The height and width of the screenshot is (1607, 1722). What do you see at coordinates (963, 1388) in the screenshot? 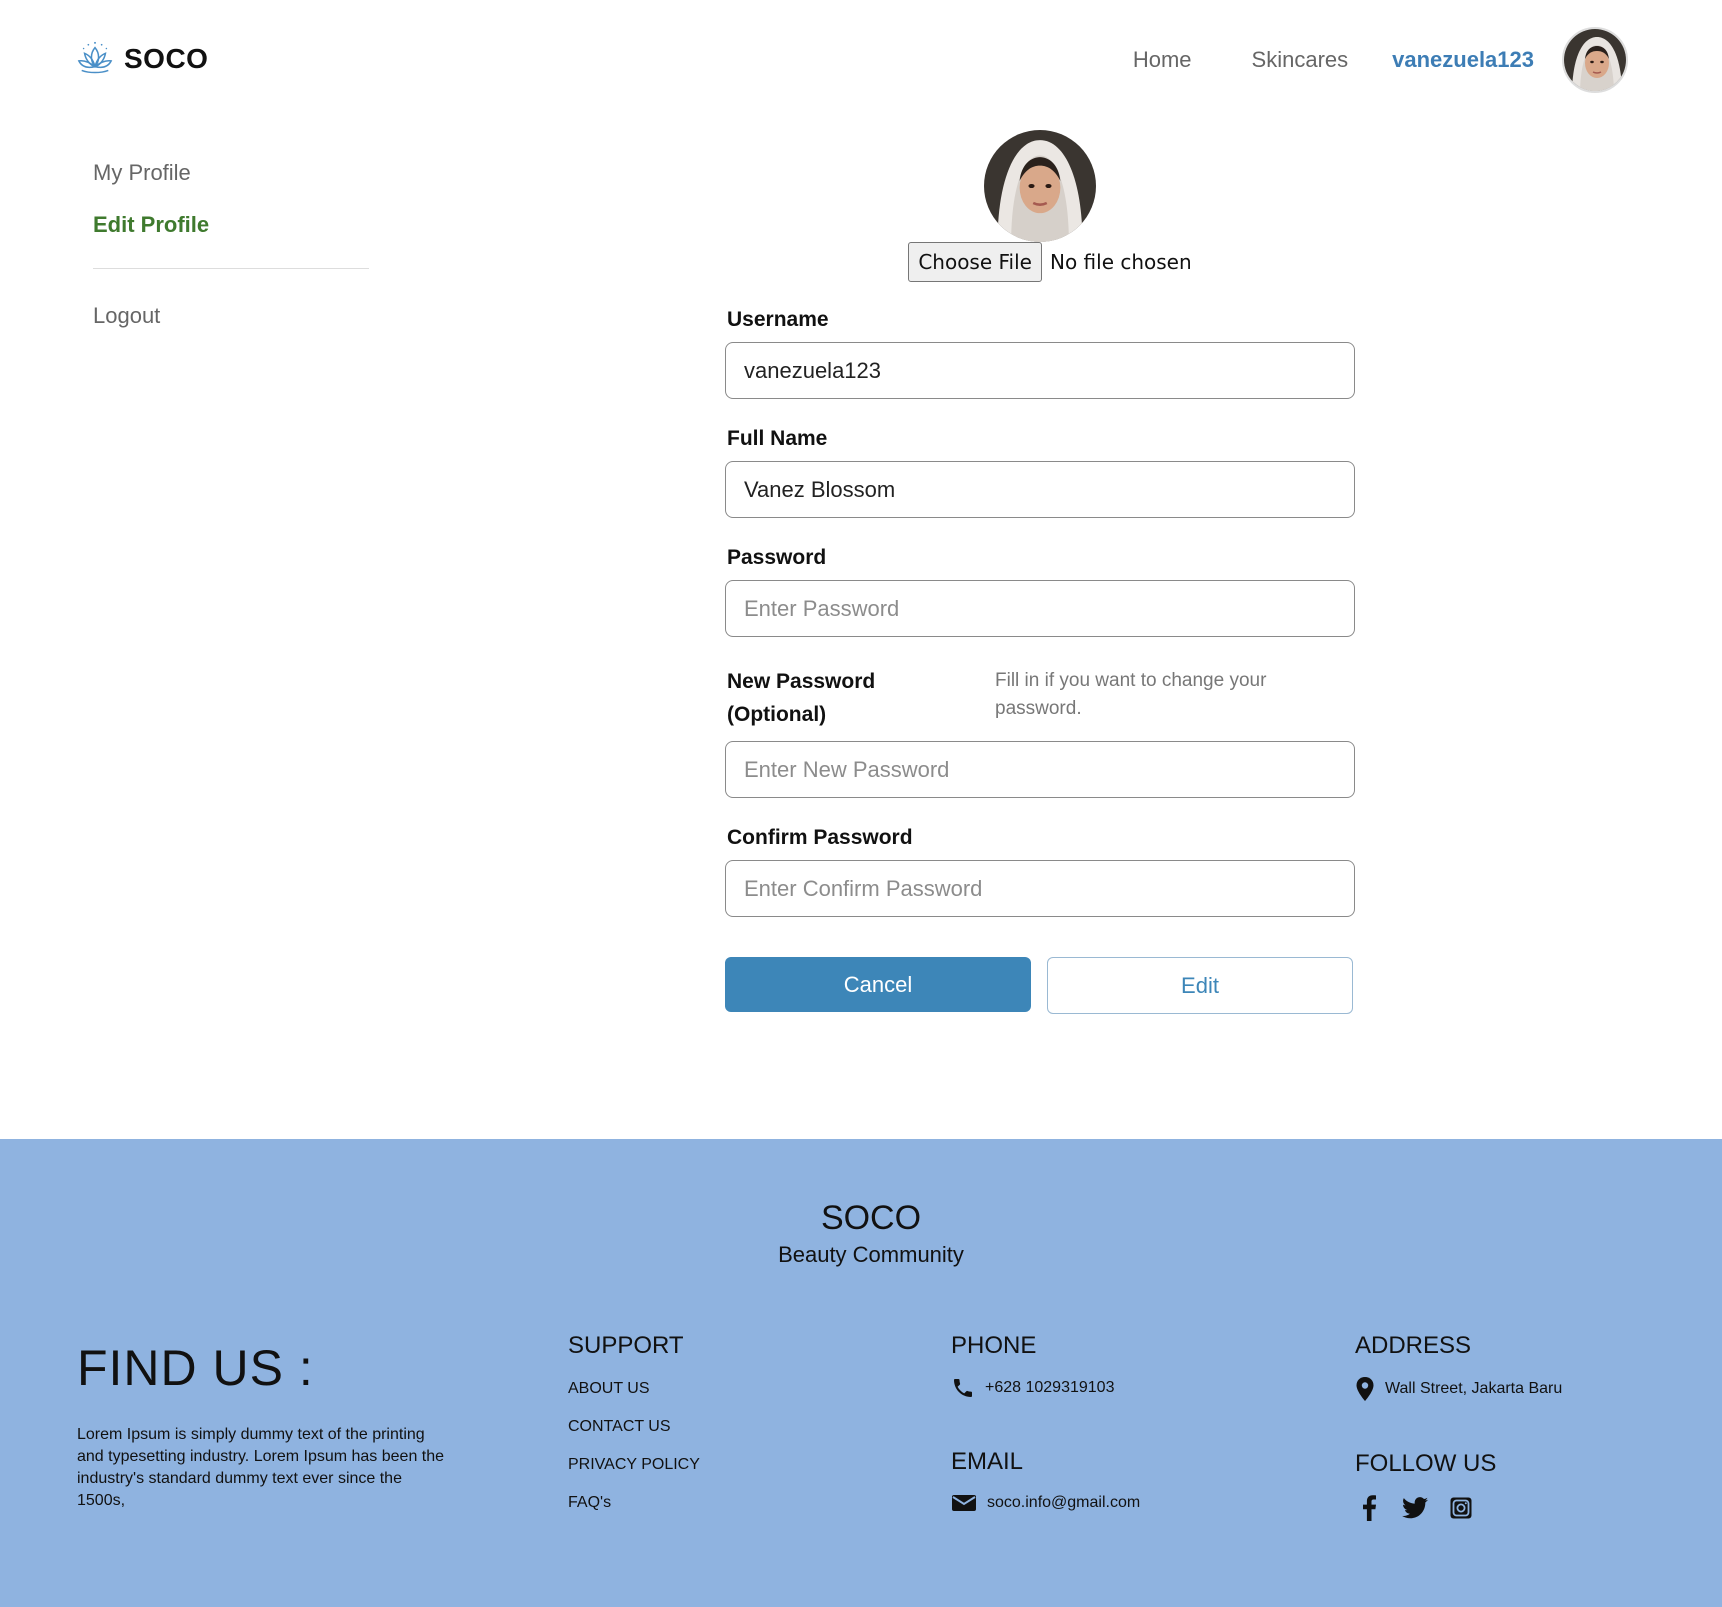
I see `phone-icon` at bounding box center [963, 1388].